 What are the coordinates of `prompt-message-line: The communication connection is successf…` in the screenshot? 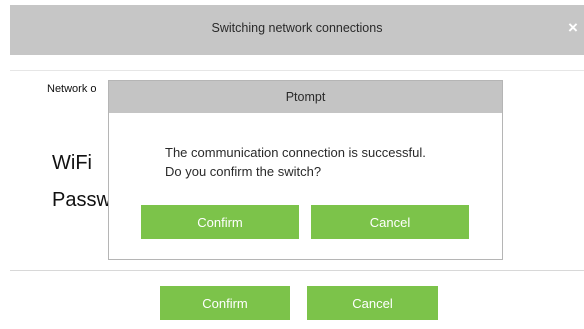 It's located at (295, 152).